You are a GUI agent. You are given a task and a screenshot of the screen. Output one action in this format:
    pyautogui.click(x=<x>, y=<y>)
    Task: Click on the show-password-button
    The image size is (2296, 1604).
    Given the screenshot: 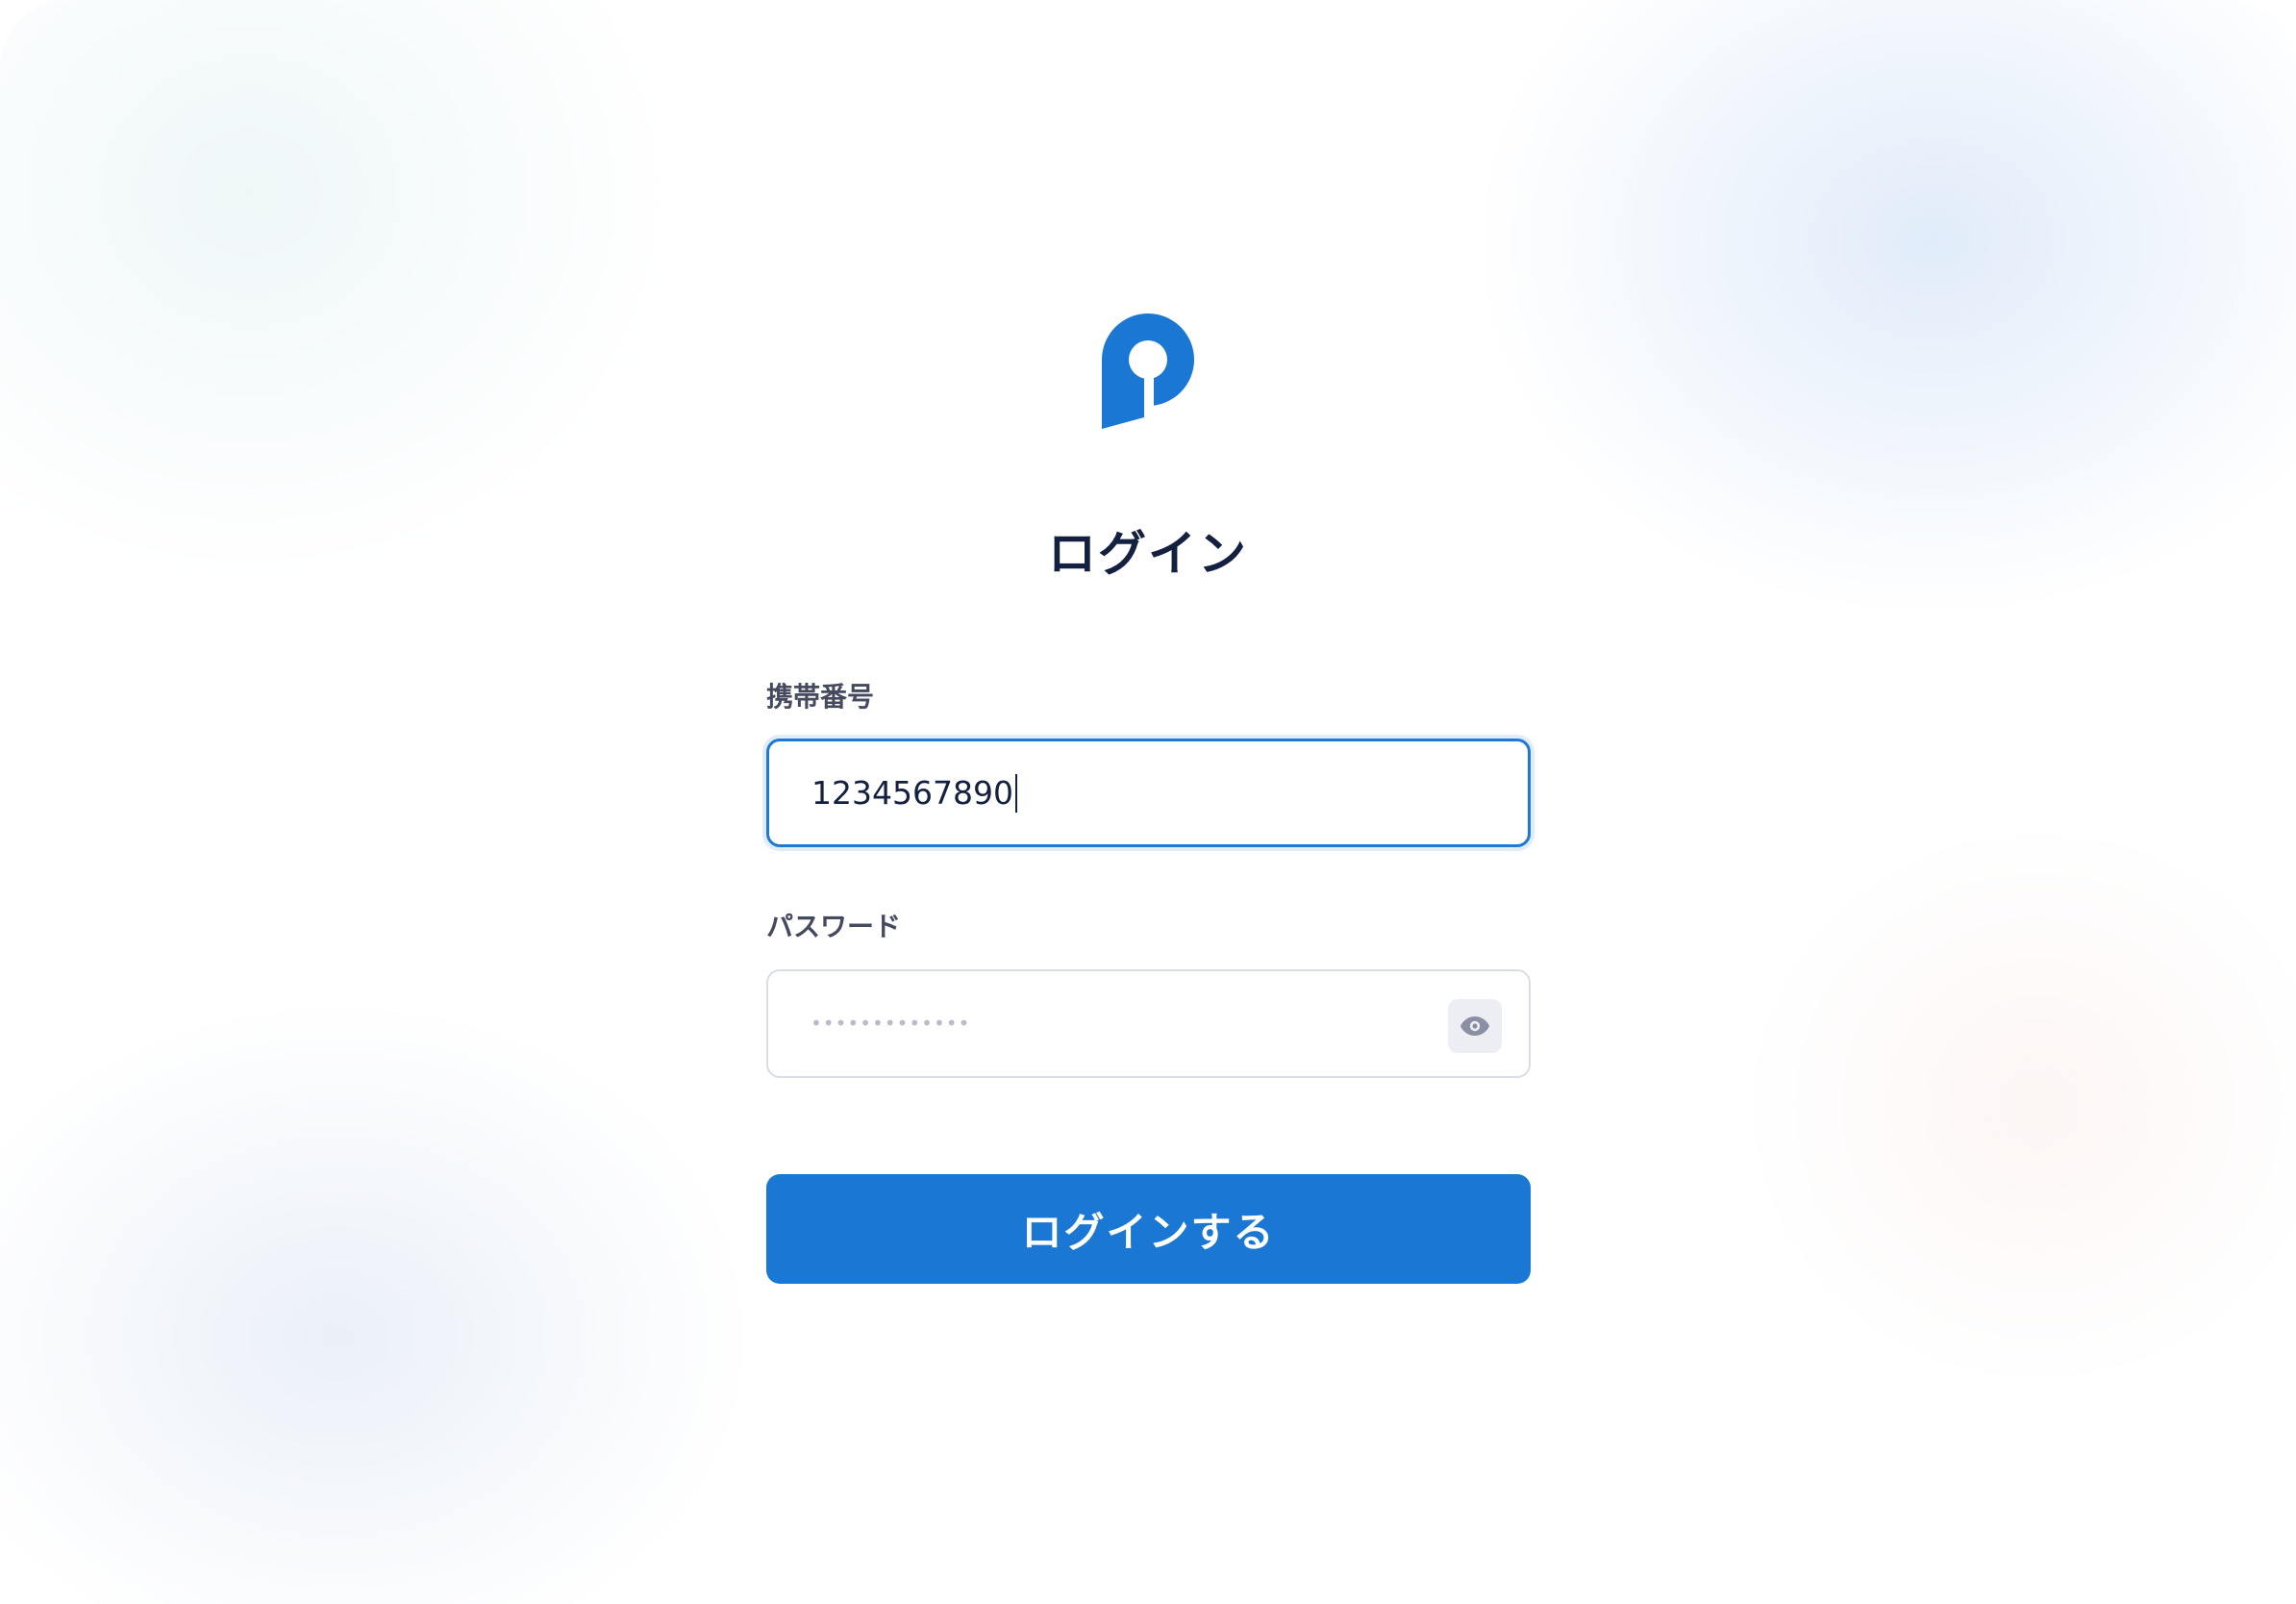 What is the action you would take?
    pyautogui.click(x=1475, y=1026)
    